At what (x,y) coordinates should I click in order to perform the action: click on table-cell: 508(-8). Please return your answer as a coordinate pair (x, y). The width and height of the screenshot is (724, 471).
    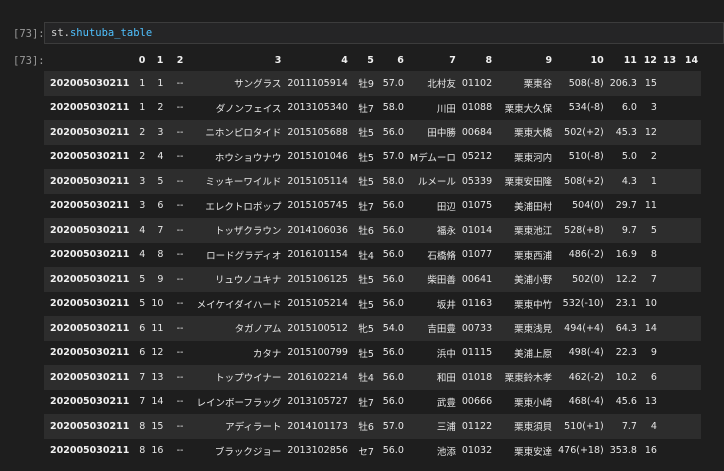
    Looking at the image, I should click on (581, 83).